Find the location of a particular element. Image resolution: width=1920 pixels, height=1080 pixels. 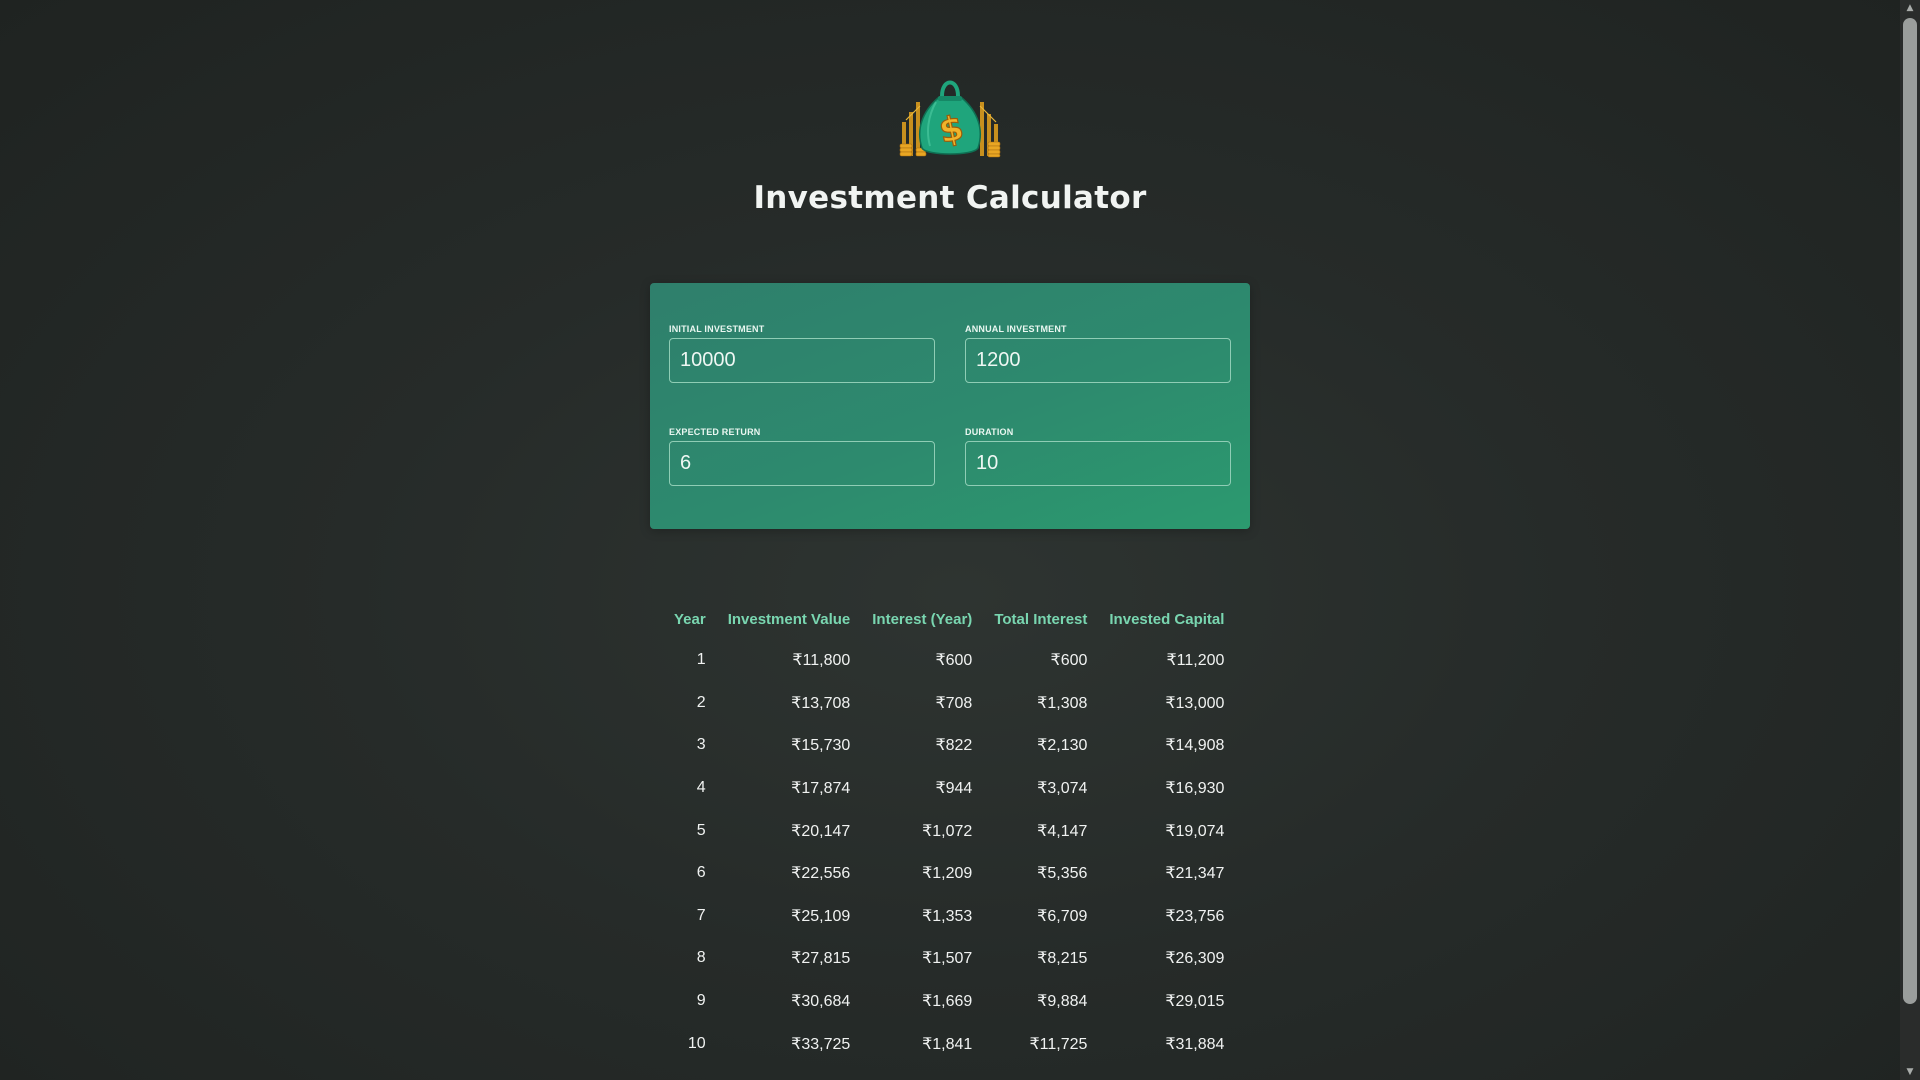

duration-group: Duration is located at coordinates (1098, 456).